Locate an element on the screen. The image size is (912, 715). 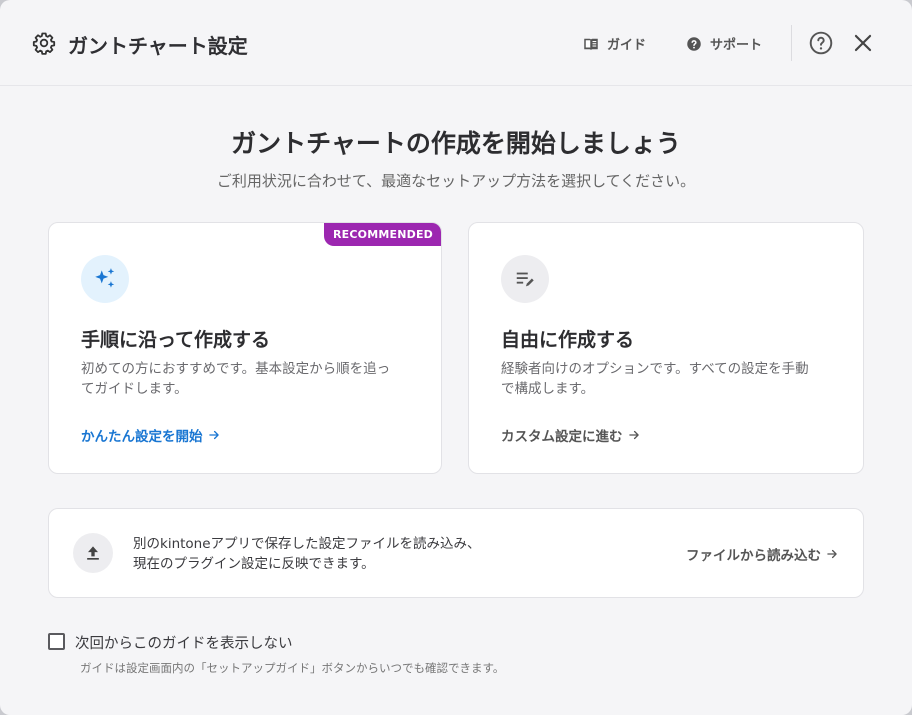
header-divider is located at coordinates (791, 43).